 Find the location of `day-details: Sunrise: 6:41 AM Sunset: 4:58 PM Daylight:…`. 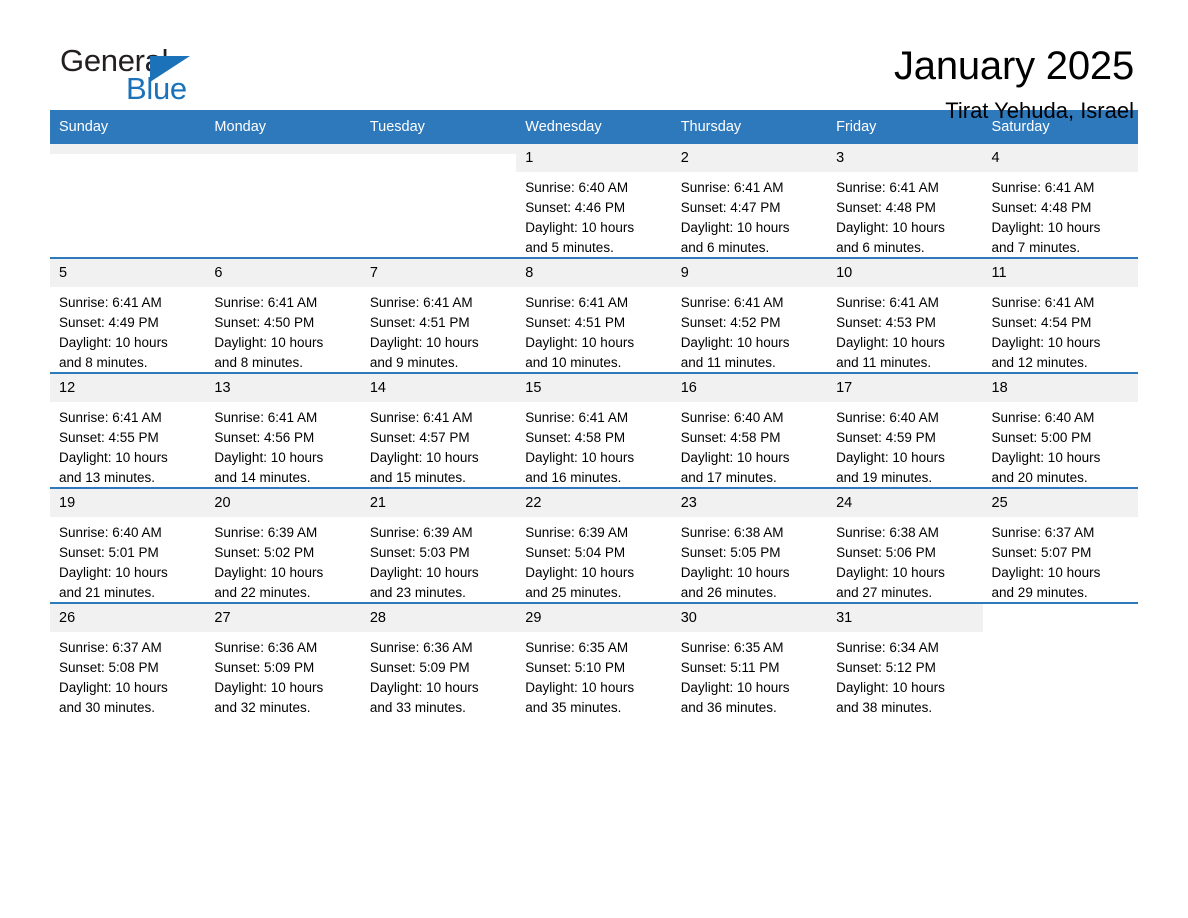

day-details: Sunrise: 6:41 AM Sunset: 4:58 PM Daylight:… is located at coordinates (593, 445).